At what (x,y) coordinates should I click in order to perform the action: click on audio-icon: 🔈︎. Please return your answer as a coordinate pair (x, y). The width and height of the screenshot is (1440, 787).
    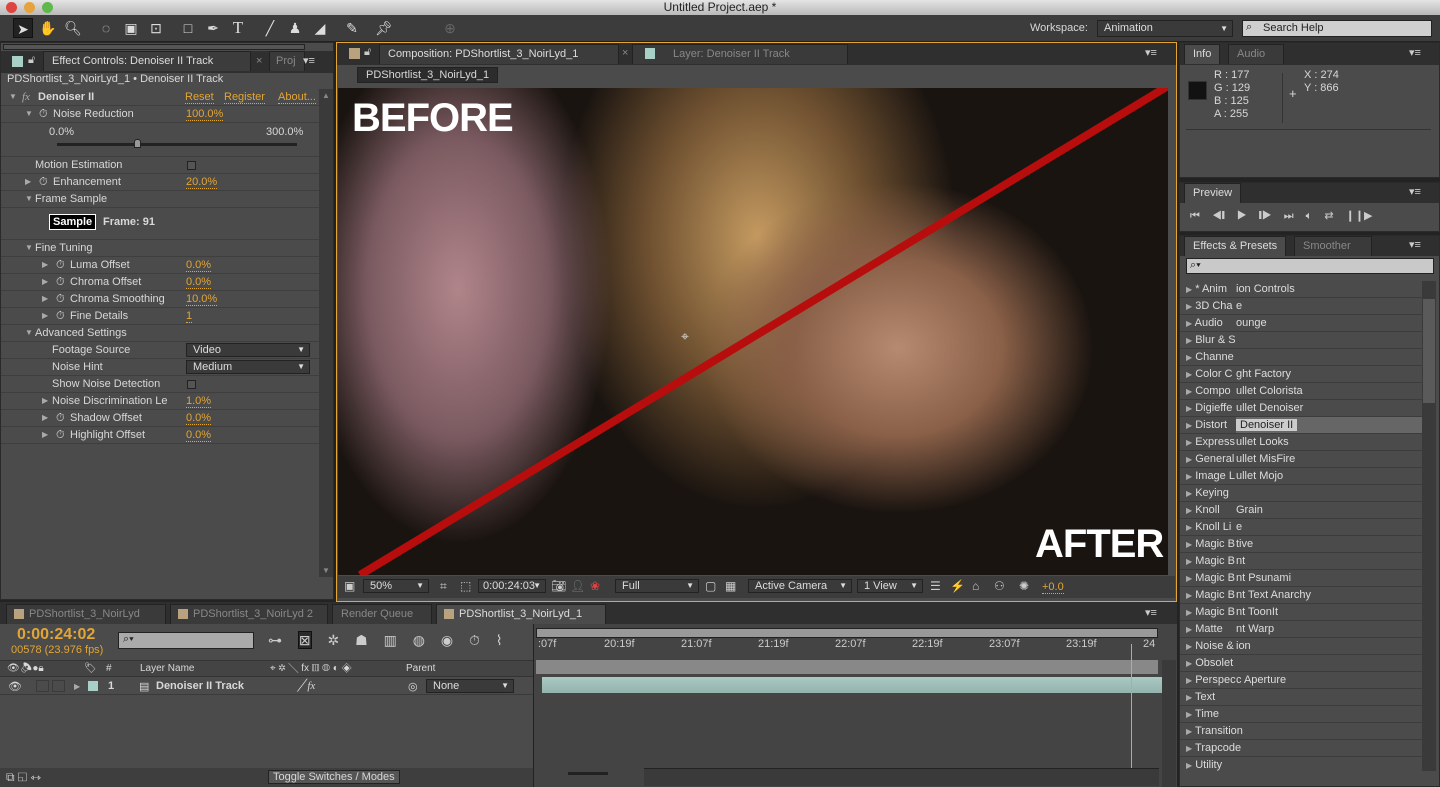
    Looking at the image, I should click on (1309, 216).